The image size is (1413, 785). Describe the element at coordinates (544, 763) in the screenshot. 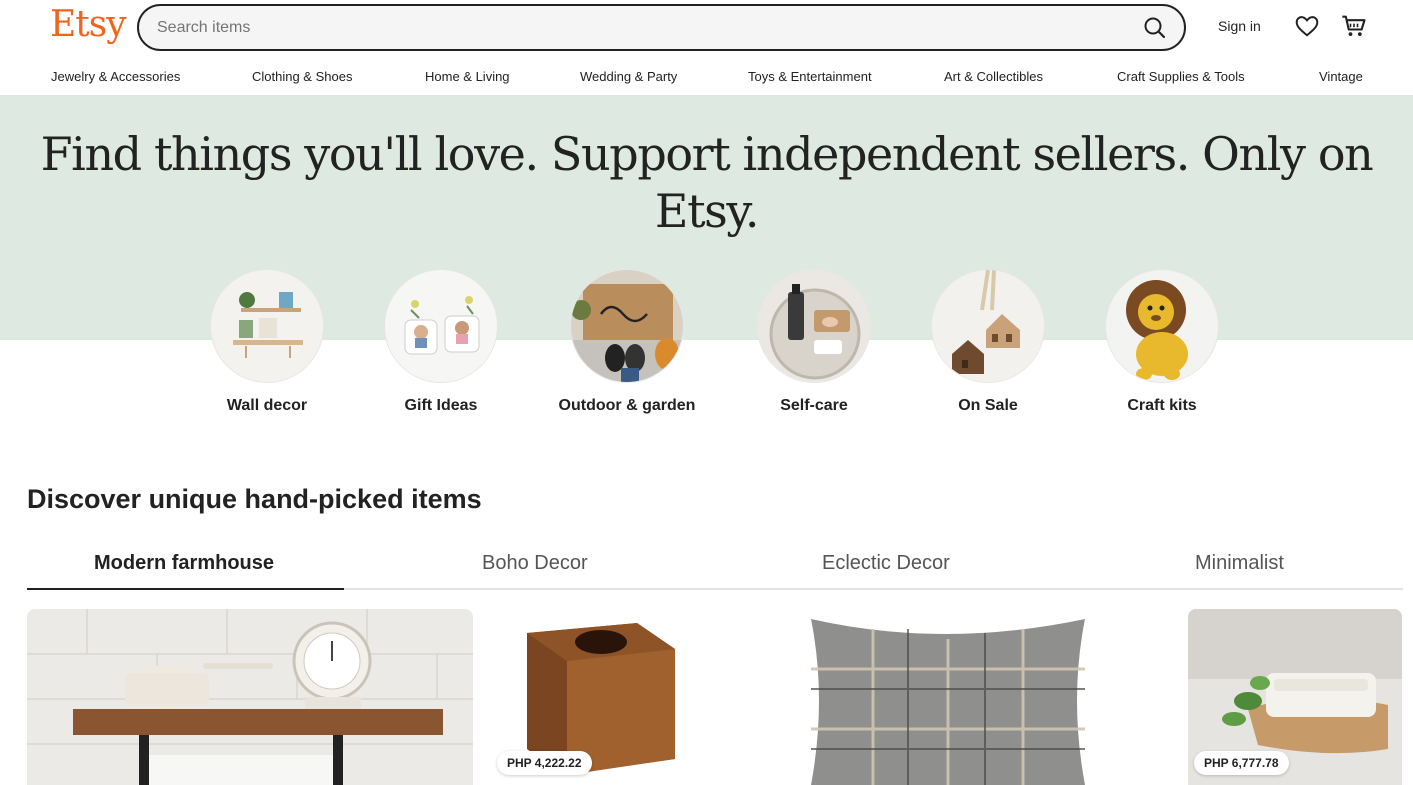

I see `price-badge: PHP 4,222.22` at that location.